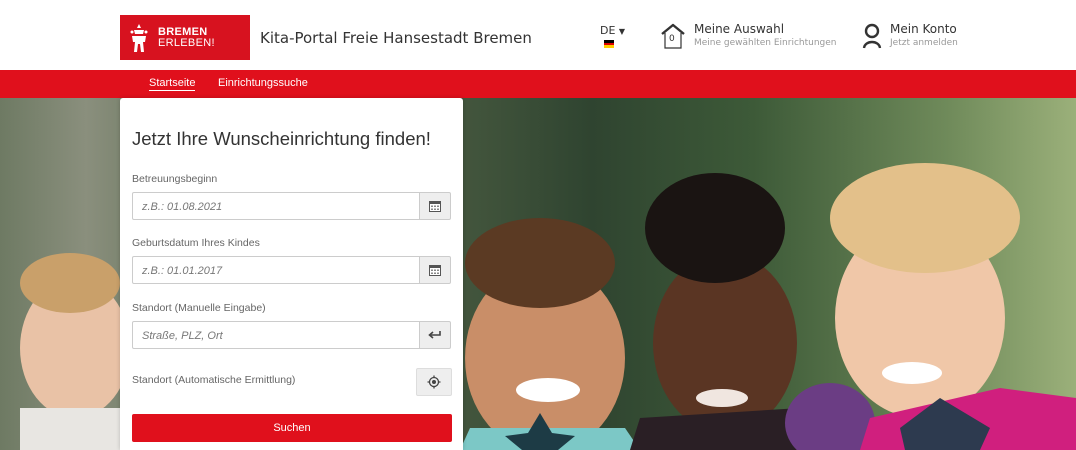  Describe the element at coordinates (186, 42) in the screenshot. I see `logo-line-2: ERLEBEN!` at that location.